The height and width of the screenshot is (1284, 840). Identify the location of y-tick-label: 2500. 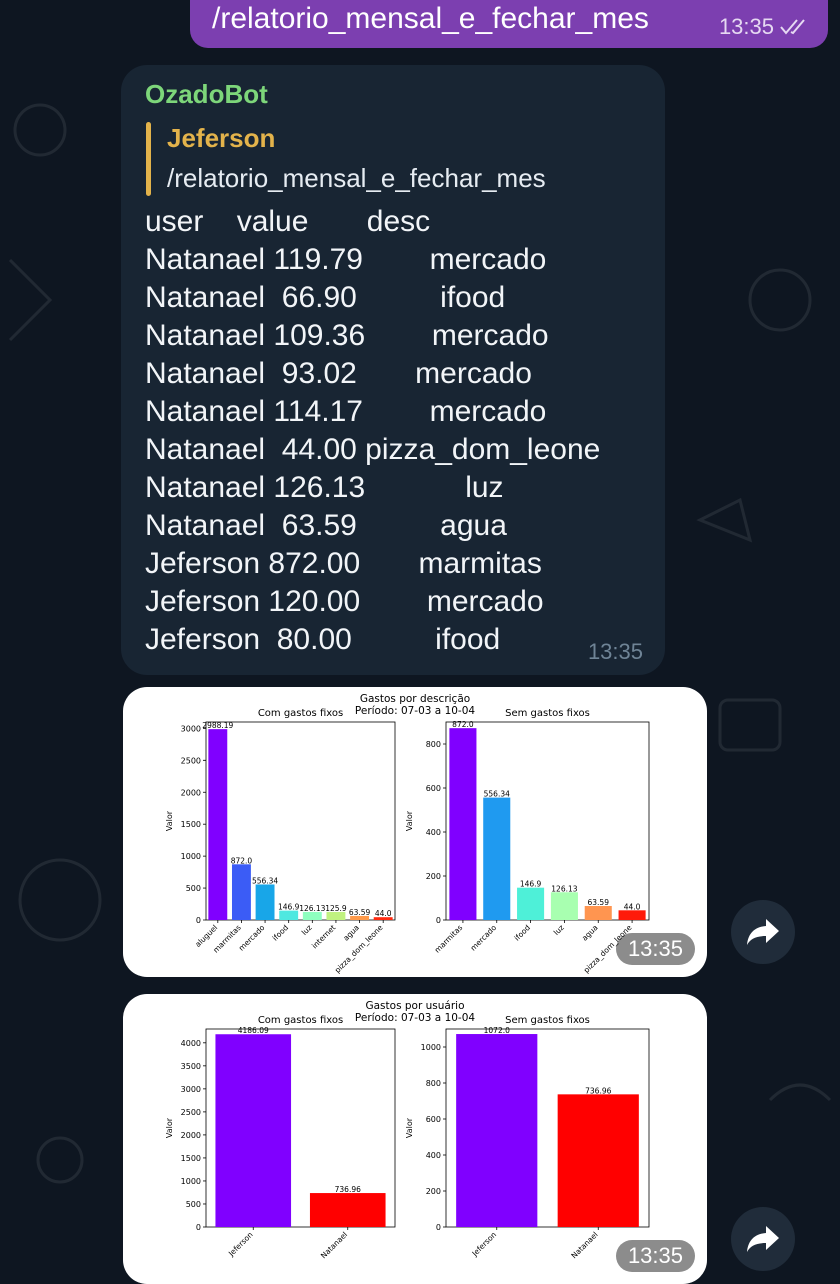
(191, 760).